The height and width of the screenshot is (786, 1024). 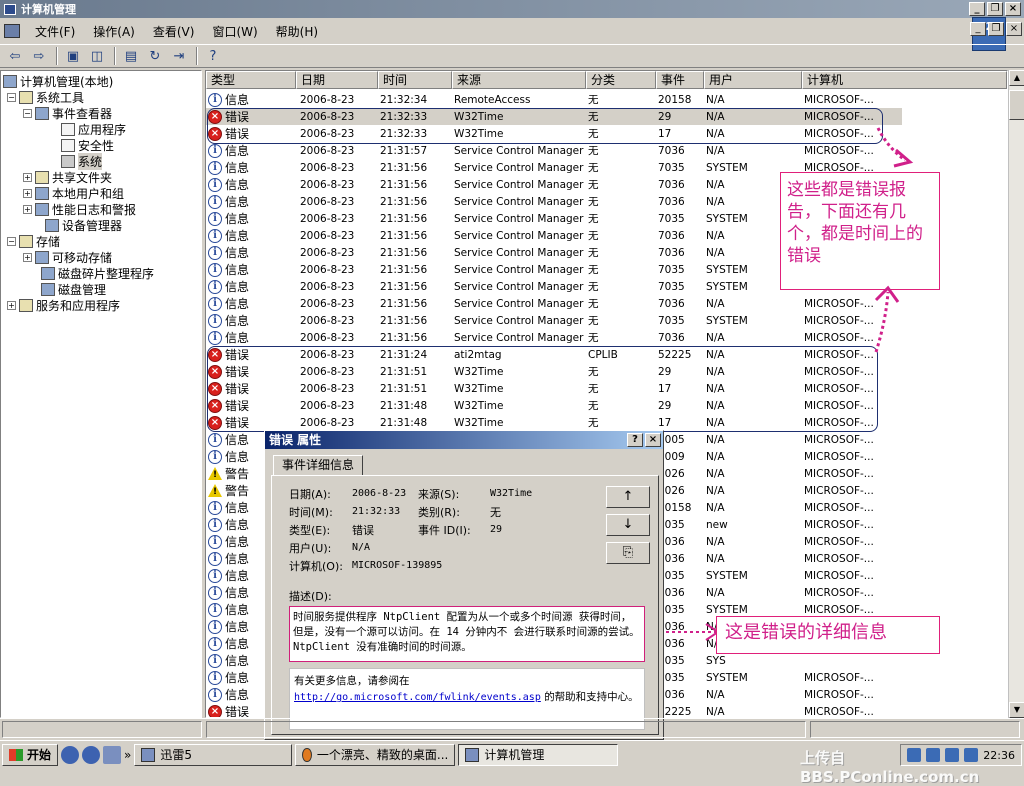 I want to click on properties-icon: ▤, so click(x=131, y=56).